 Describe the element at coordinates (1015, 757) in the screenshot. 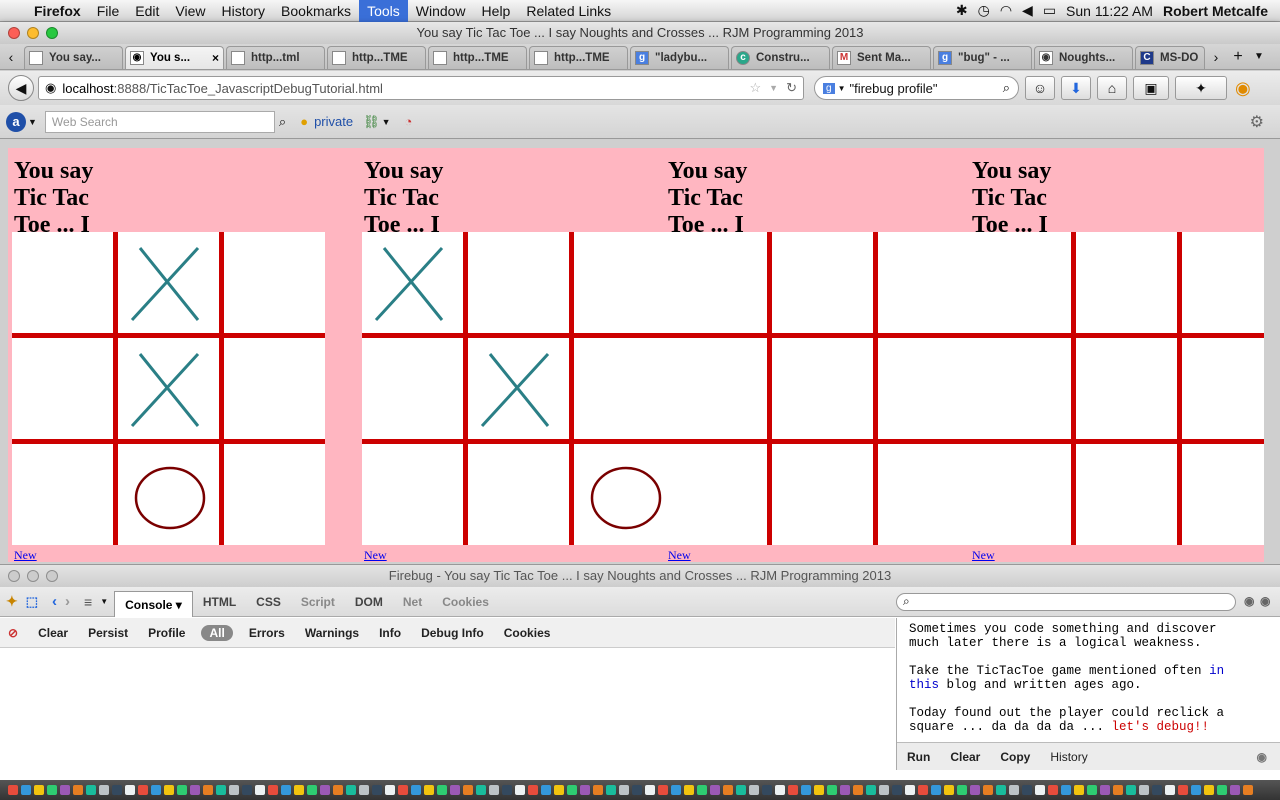

I see `copy-button: Copy` at that location.